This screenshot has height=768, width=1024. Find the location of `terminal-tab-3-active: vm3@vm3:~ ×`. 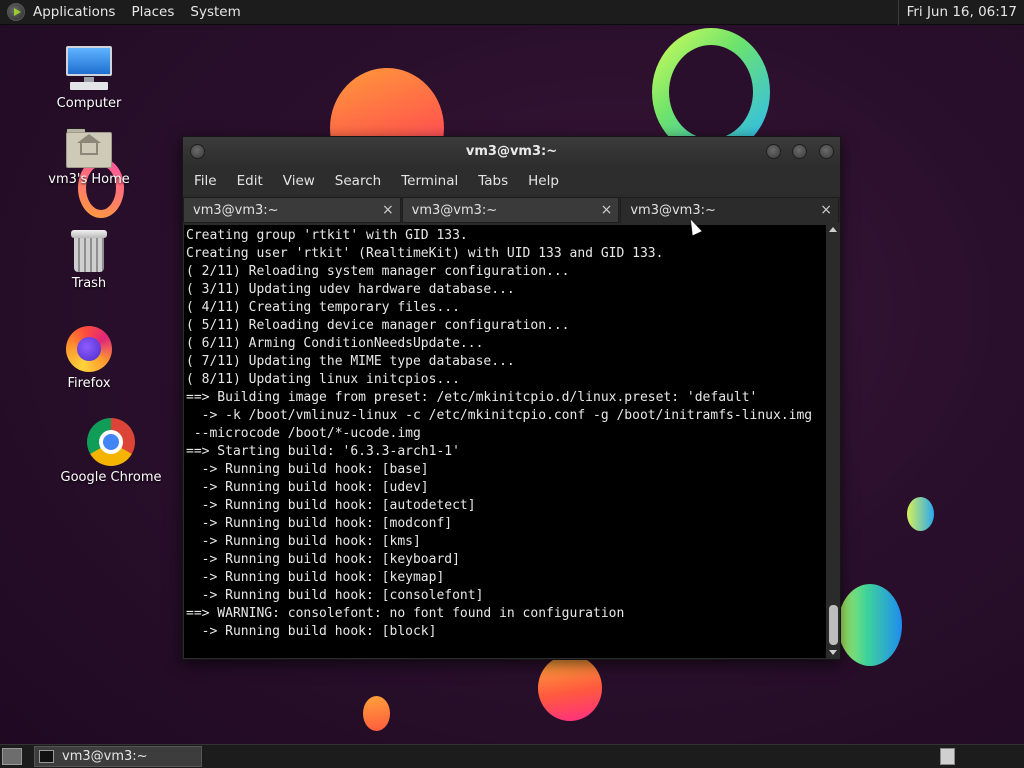

terminal-tab-3-active: vm3@vm3:~ × is located at coordinates (730, 210).